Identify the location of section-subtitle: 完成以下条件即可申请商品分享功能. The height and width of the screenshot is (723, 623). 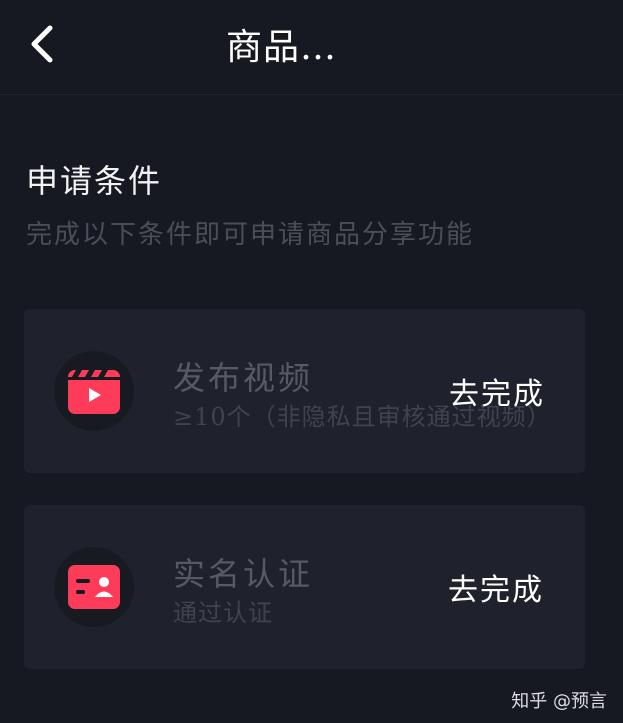
(250, 235).